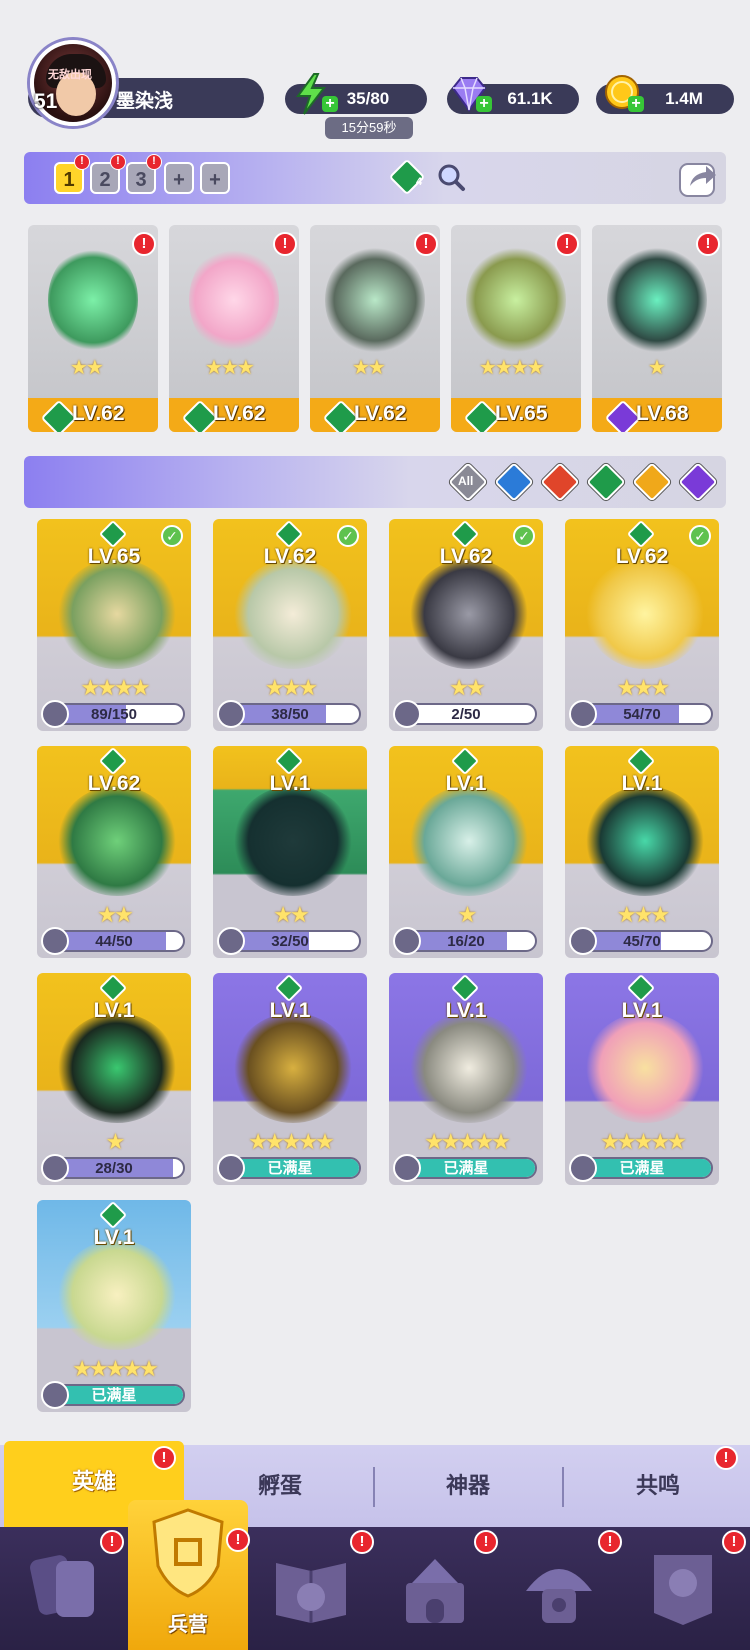 The image size is (750, 1650). I want to click on nav-quests, so click(311, 1588).